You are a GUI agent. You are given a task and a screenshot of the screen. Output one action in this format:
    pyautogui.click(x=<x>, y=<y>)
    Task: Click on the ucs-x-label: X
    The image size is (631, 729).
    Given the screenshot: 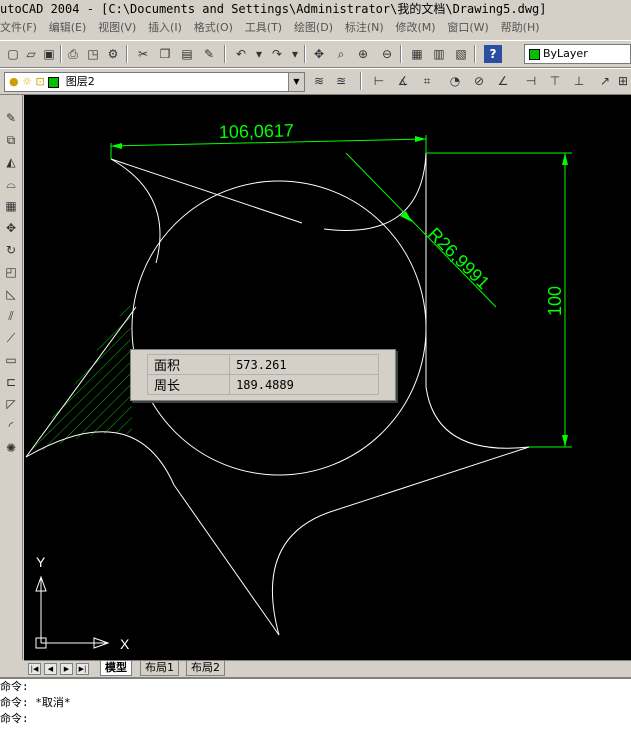 What is the action you would take?
    pyautogui.click(x=125, y=644)
    